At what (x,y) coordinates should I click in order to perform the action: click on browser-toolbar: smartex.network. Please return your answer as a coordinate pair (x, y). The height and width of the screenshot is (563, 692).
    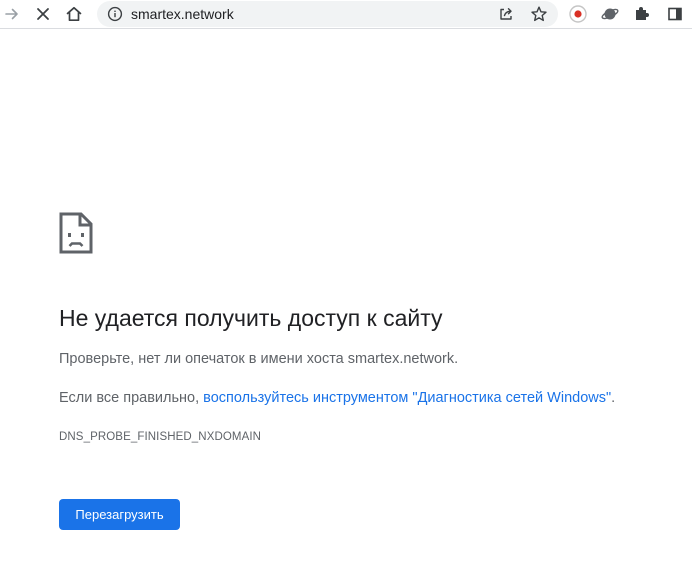
    Looking at the image, I should click on (346, 14).